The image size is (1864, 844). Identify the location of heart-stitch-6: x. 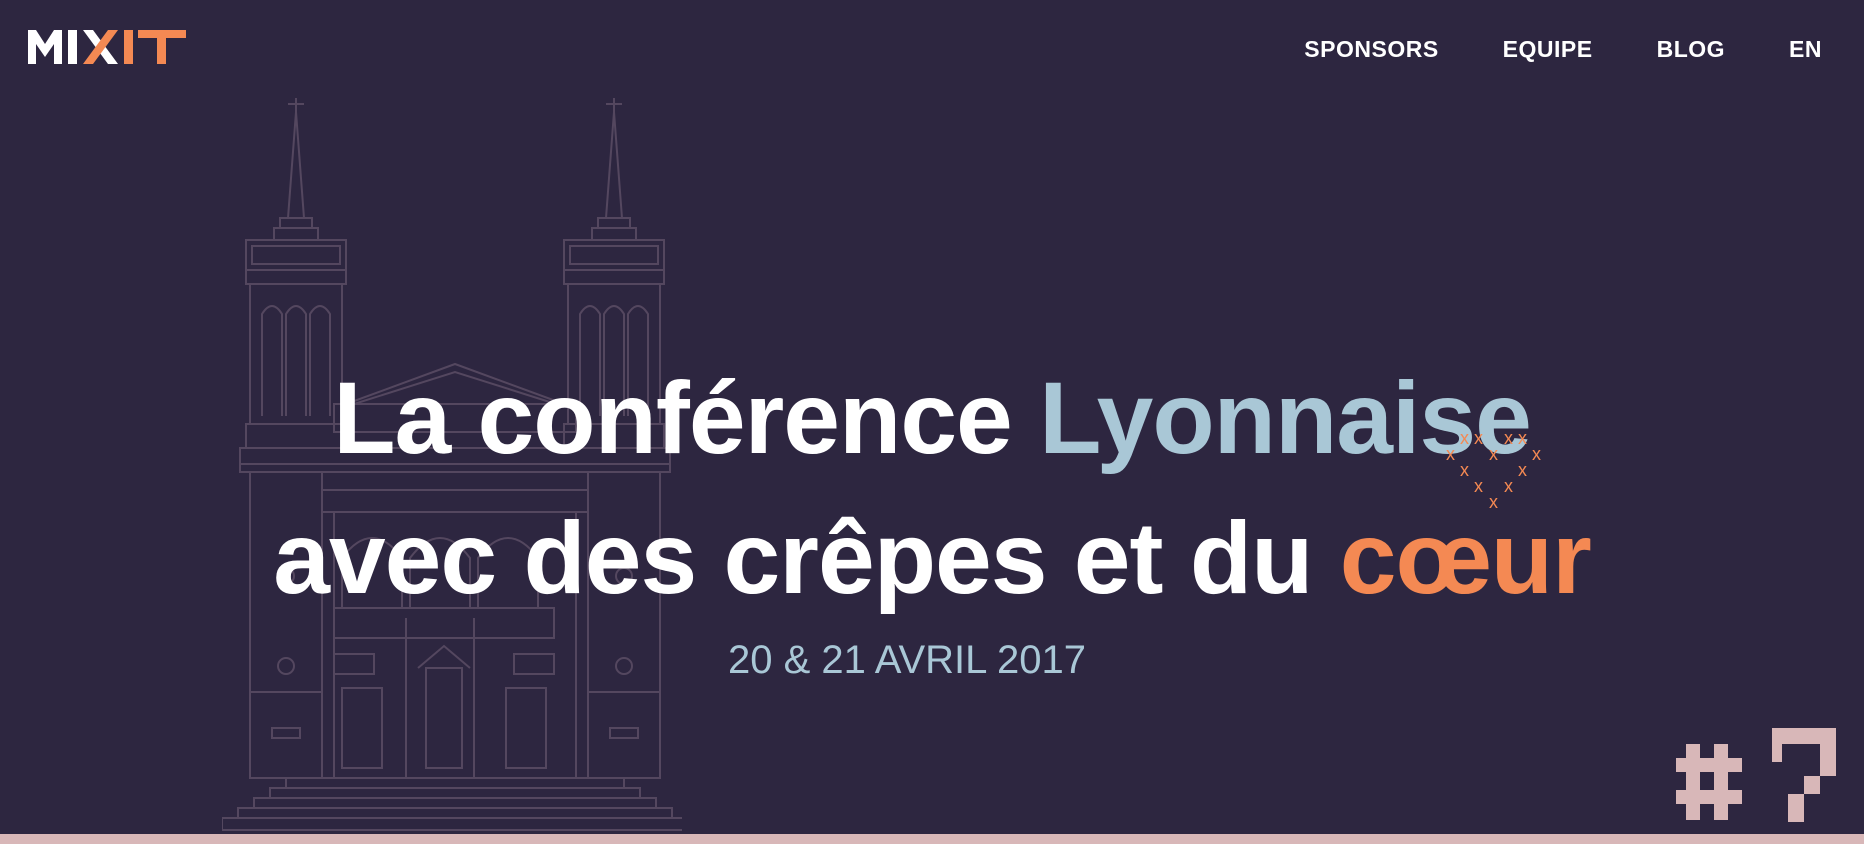
(1493, 454).